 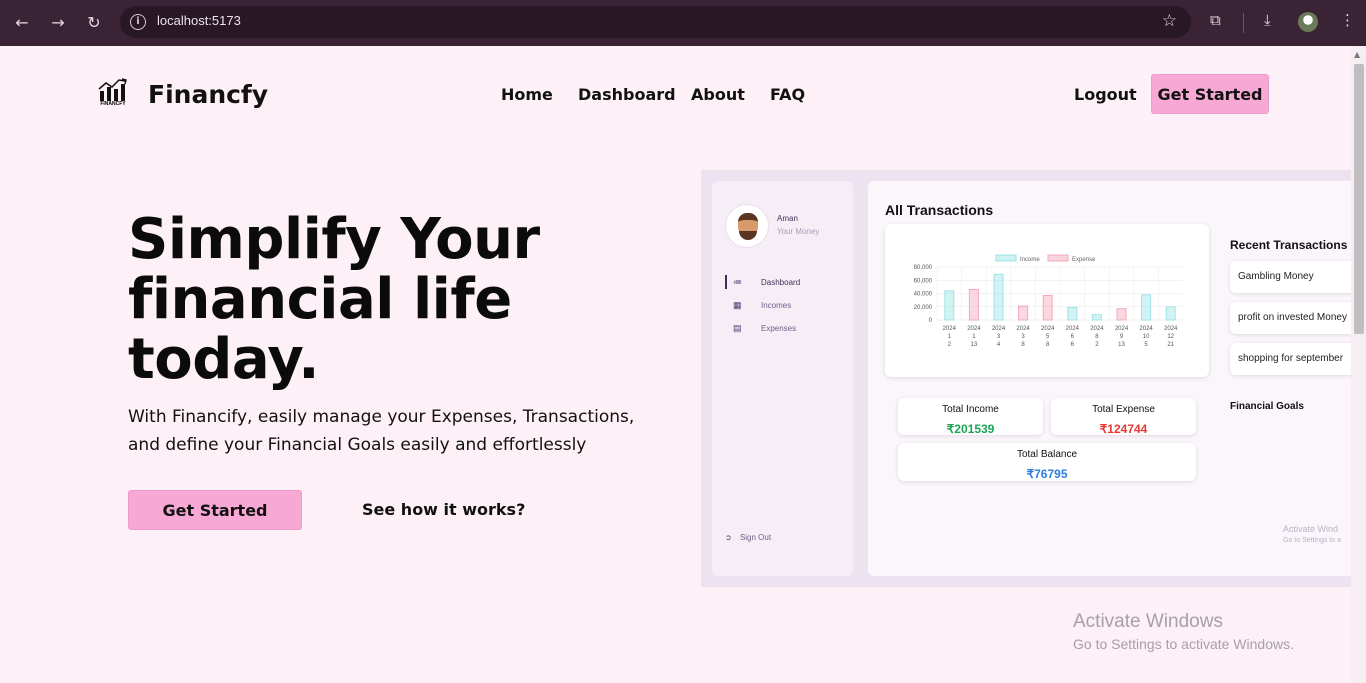 I want to click on x-tick-label: 12, so click(x=1170, y=337).